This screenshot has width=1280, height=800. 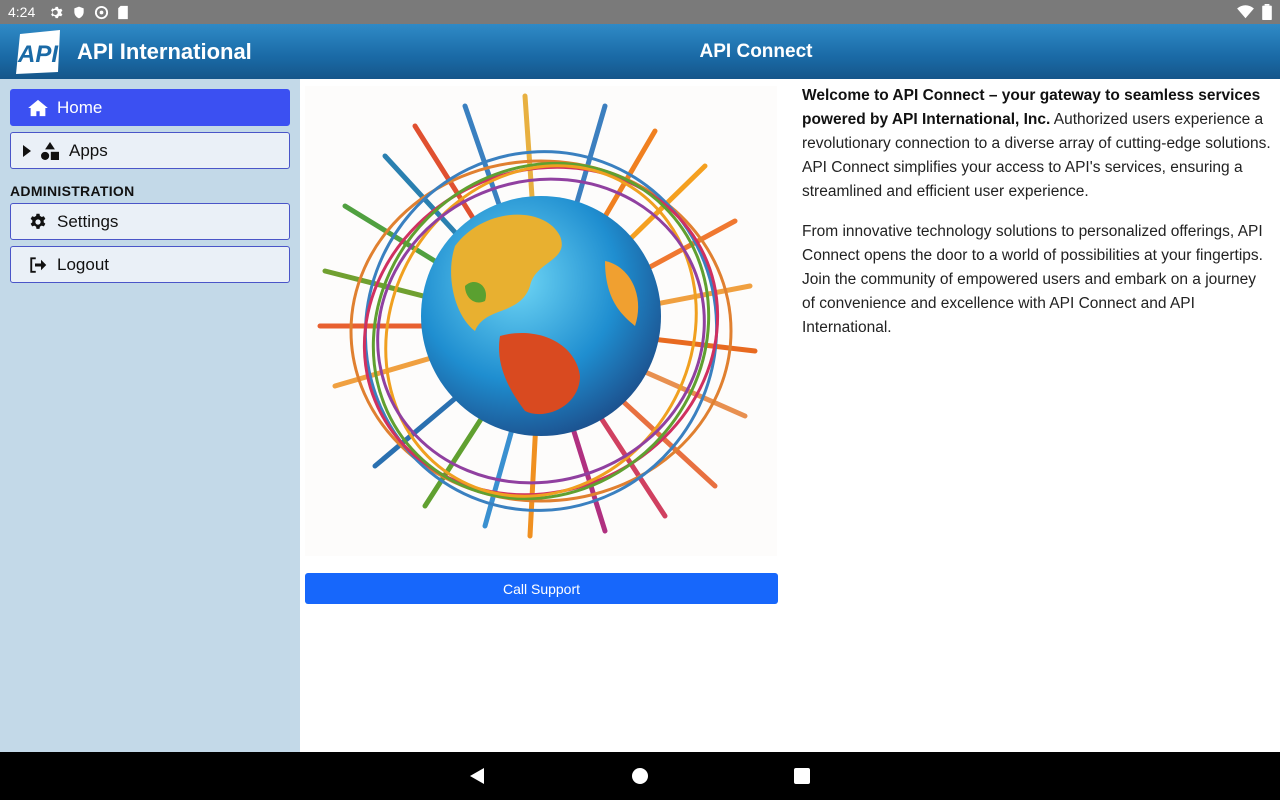 I want to click on navigation-bar, so click(x=640, y=776).